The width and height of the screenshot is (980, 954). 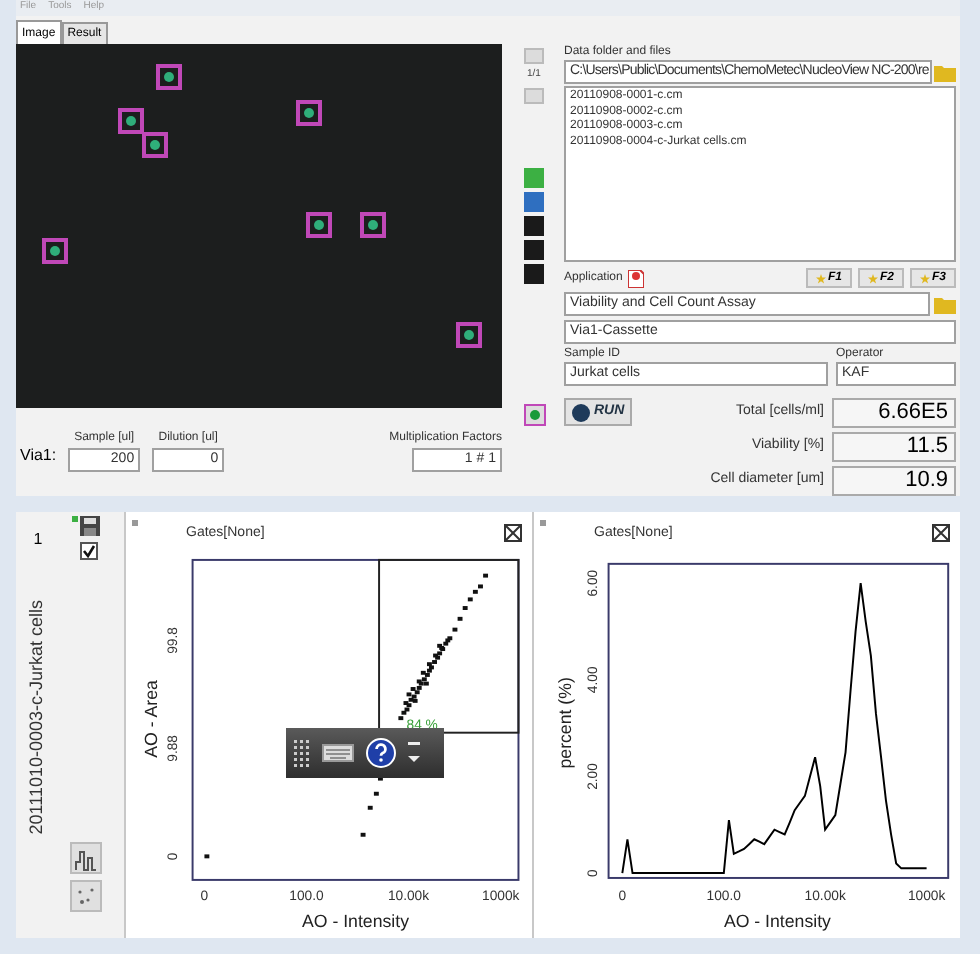 I want to click on save-icon, so click(x=90, y=526).